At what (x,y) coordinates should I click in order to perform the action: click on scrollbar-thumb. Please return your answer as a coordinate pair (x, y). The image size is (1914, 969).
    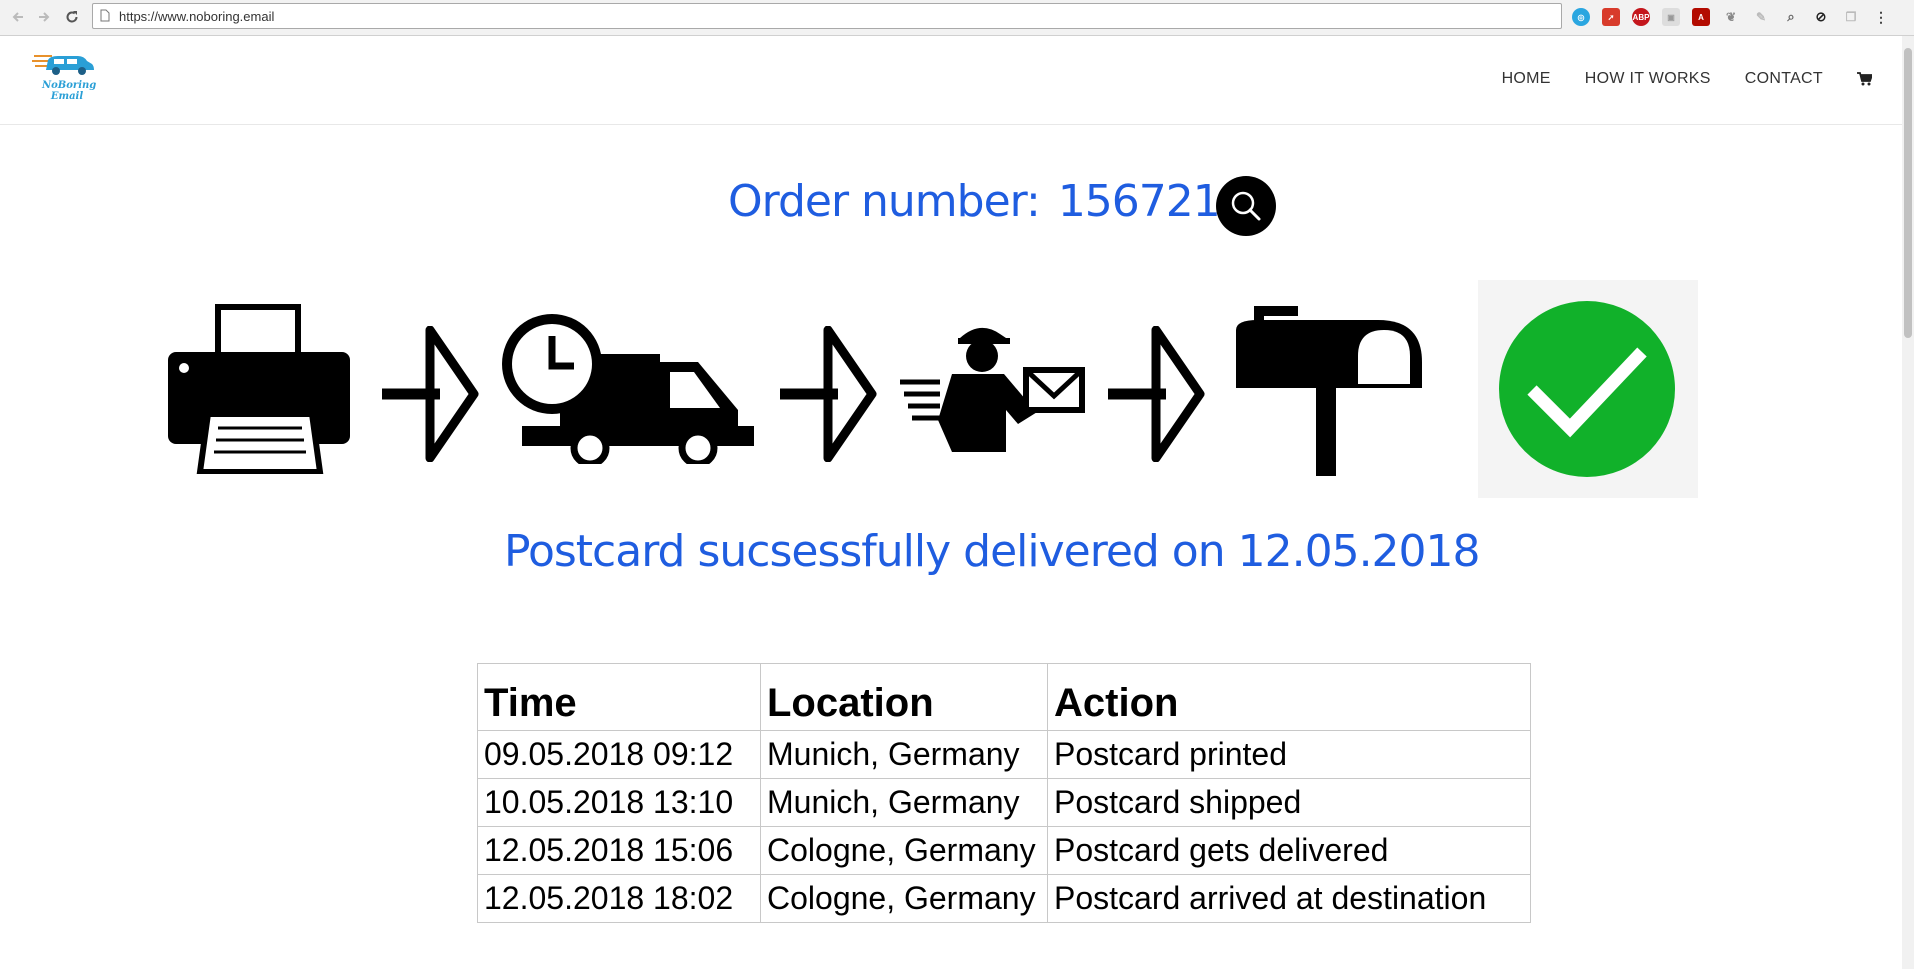
    Looking at the image, I should click on (1908, 193).